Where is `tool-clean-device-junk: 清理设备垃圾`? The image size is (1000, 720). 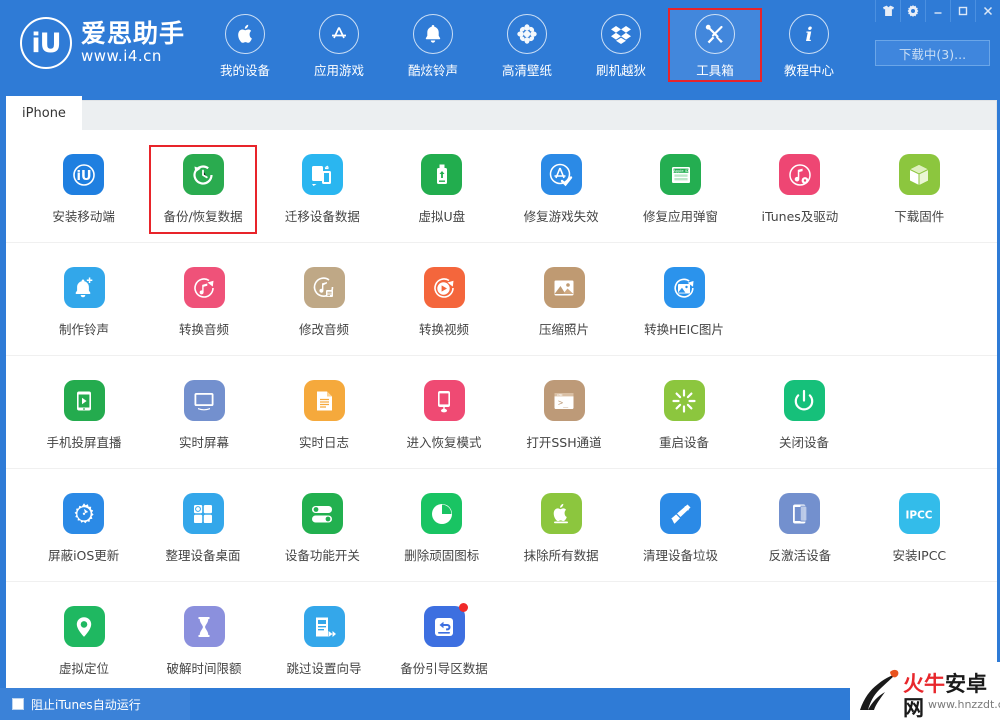
tool-clean-device-junk: 清理设备垃圾 is located at coordinates (680, 532).